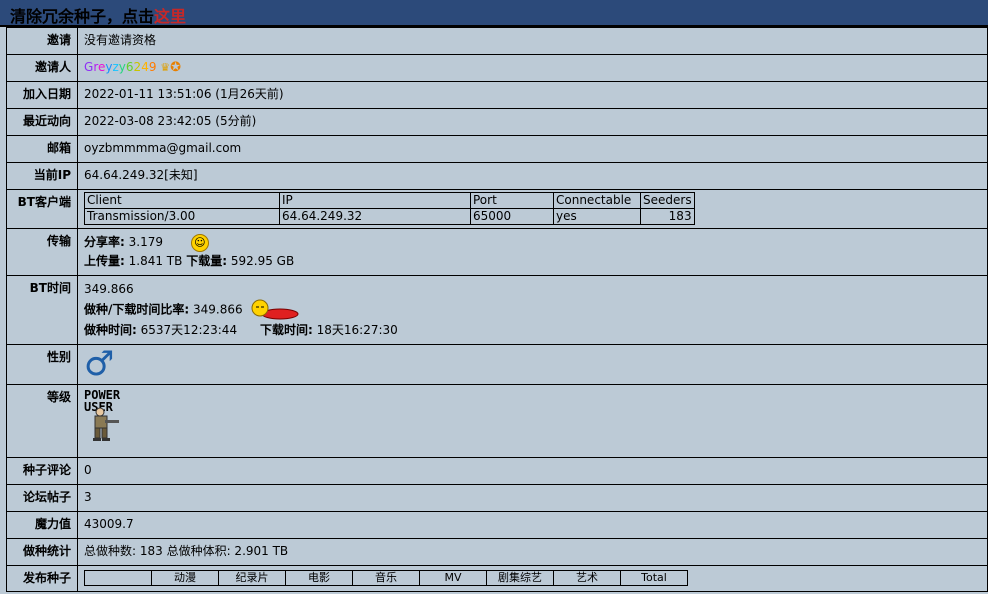  Describe the element at coordinates (532, 122) in the screenshot. I see `last-action-value: 2022-03-08 23:42:05 (5分前)` at that location.